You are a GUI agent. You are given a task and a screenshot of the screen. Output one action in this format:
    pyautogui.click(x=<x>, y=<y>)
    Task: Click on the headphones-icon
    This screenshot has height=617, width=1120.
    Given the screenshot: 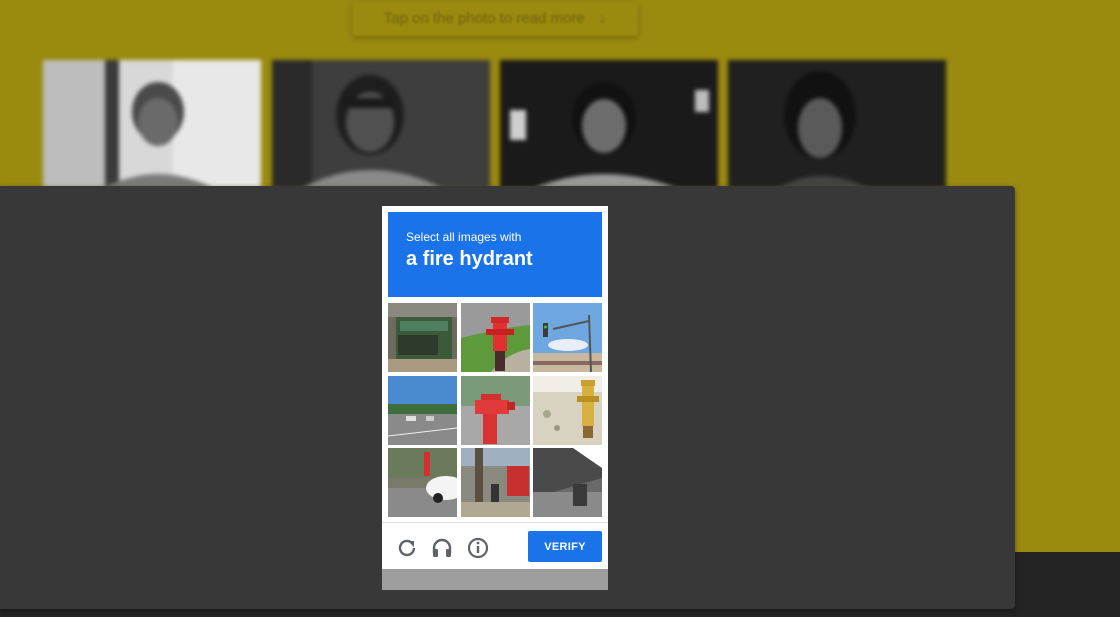 What is the action you would take?
    pyautogui.click(x=442, y=548)
    